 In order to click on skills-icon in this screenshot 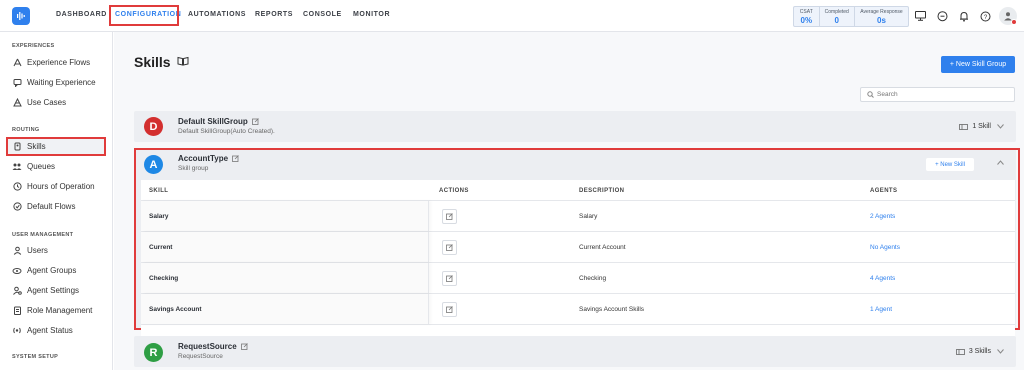, I will do `click(17, 146)`.